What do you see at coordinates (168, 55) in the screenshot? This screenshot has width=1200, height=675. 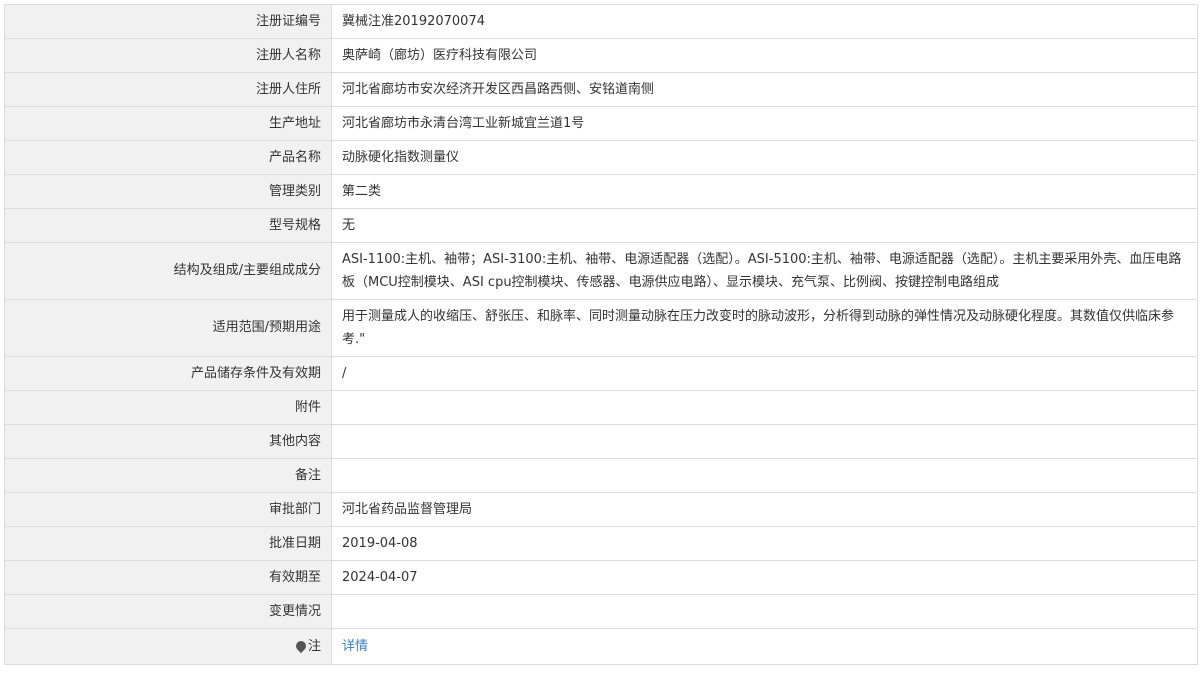 I see `label-registrant-name: 注册人名称` at bounding box center [168, 55].